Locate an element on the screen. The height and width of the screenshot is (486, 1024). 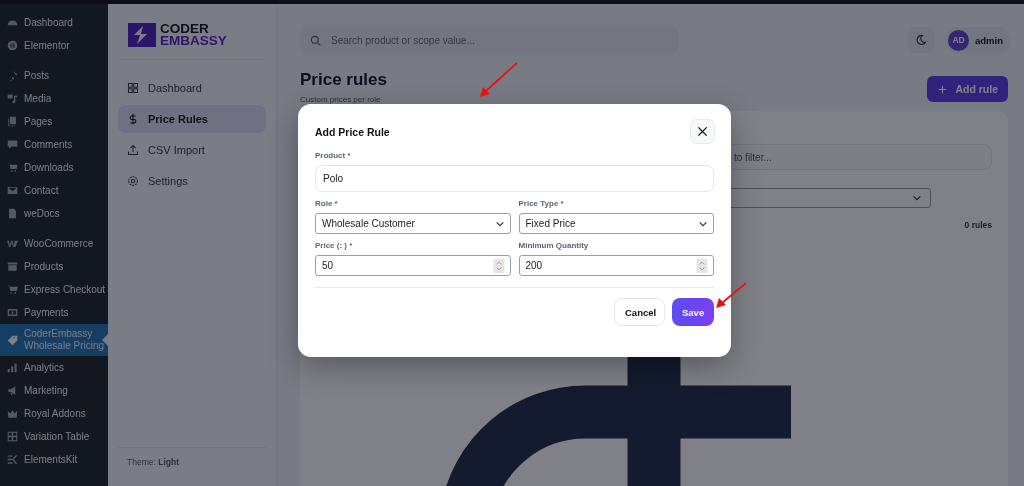
number-field: 200 is located at coordinates (616, 265).